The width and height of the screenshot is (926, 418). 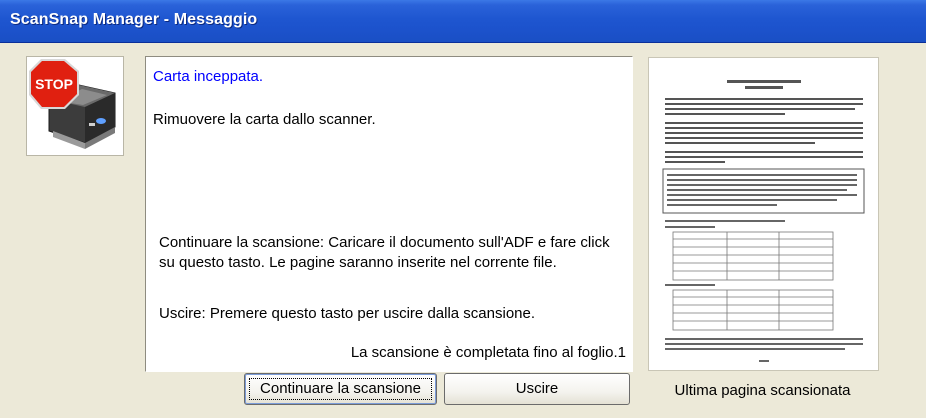 I want to click on continue-scan-button-label: Continuare la scansione, so click(x=340, y=388).